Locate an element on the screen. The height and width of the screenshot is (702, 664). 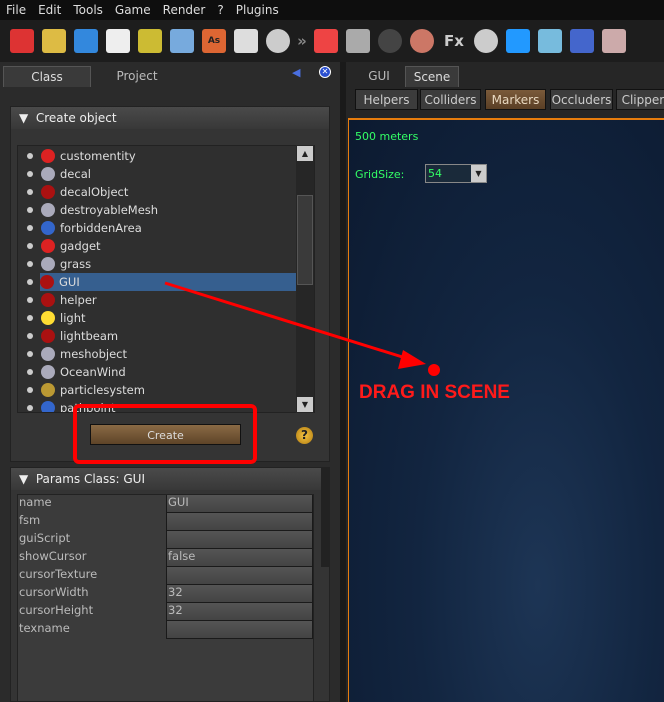
arrow-head is located at coordinates (412, 359).